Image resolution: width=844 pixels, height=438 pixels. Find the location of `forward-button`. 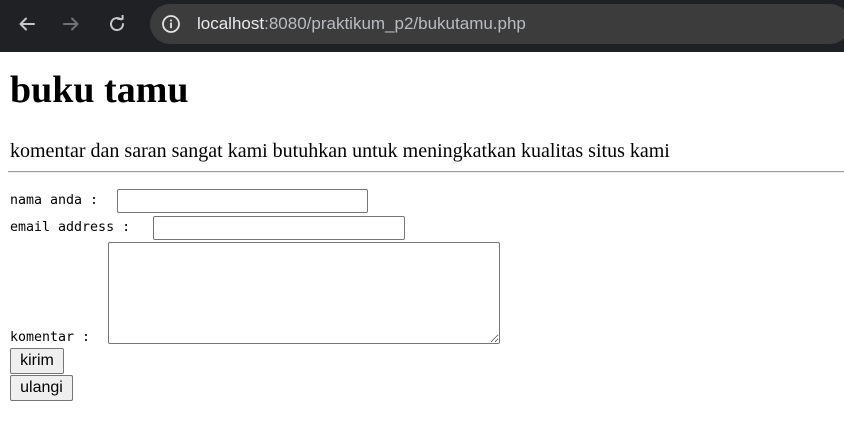

forward-button is located at coordinates (71, 24).